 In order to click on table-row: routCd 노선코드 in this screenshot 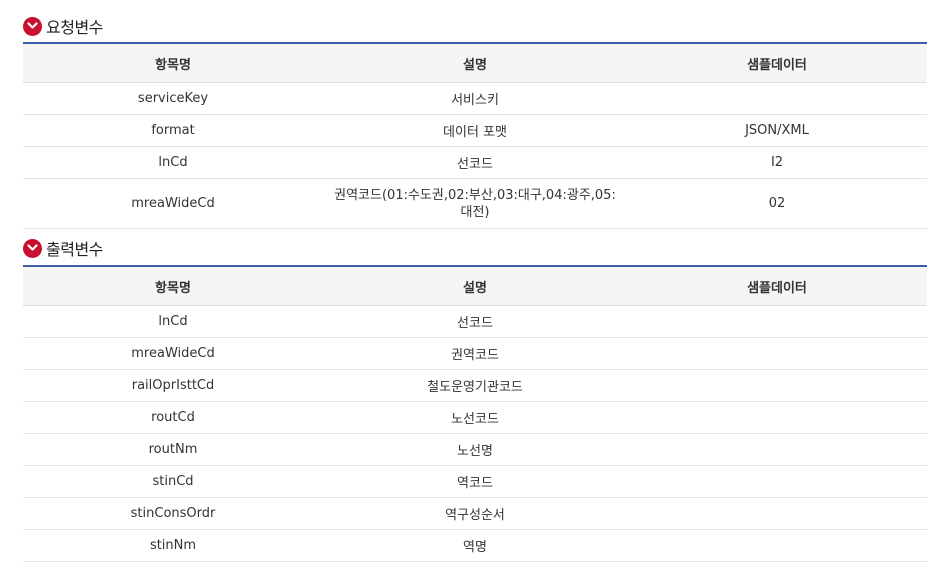, I will do `click(475, 417)`.